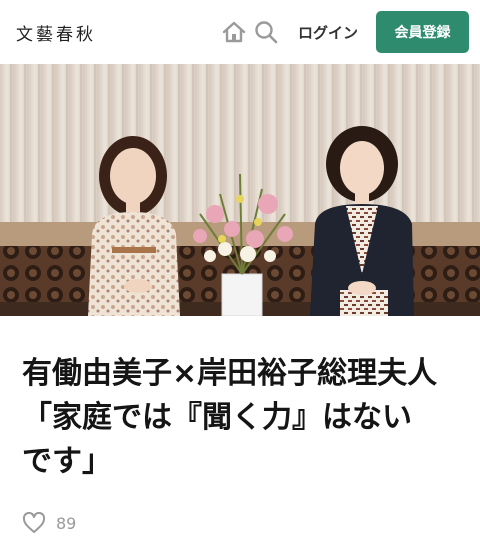  What do you see at coordinates (230, 373) in the screenshot?
I see `article-title-line-1: 有働由美子×岸田裕子総理夫人` at bounding box center [230, 373].